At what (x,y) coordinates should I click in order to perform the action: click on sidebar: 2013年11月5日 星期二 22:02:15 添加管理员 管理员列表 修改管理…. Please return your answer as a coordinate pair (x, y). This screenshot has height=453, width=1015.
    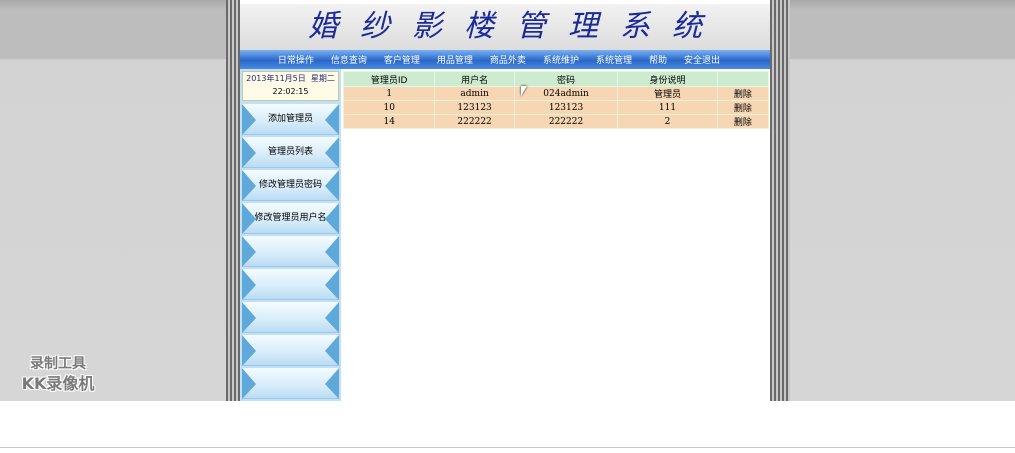
    Looking at the image, I should click on (290, 235).